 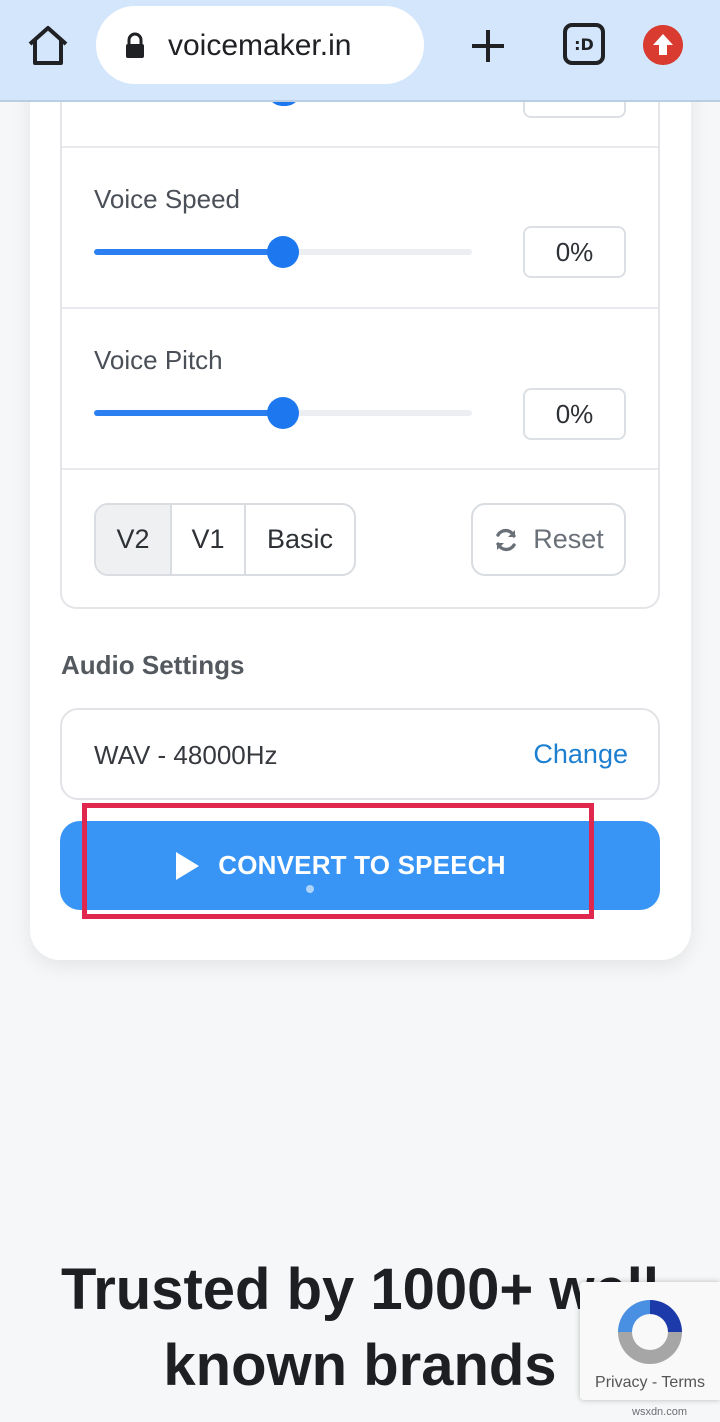 What do you see at coordinates (186, 755) in the screenshot?
I see `audio-format-text: WAV - 48000Hz` at bounding box center [186, 755].